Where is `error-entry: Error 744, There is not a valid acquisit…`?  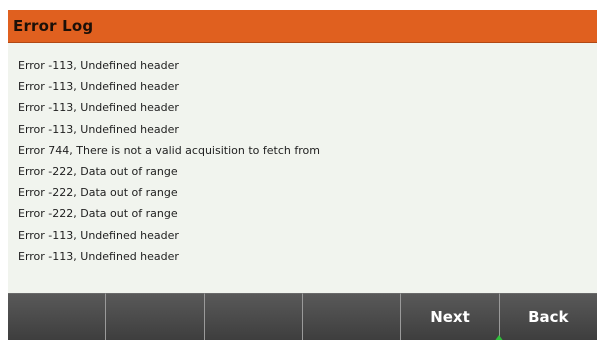 error-entry: Error 744, There is not a valid acquisit… is located at coordinates (169, 150).